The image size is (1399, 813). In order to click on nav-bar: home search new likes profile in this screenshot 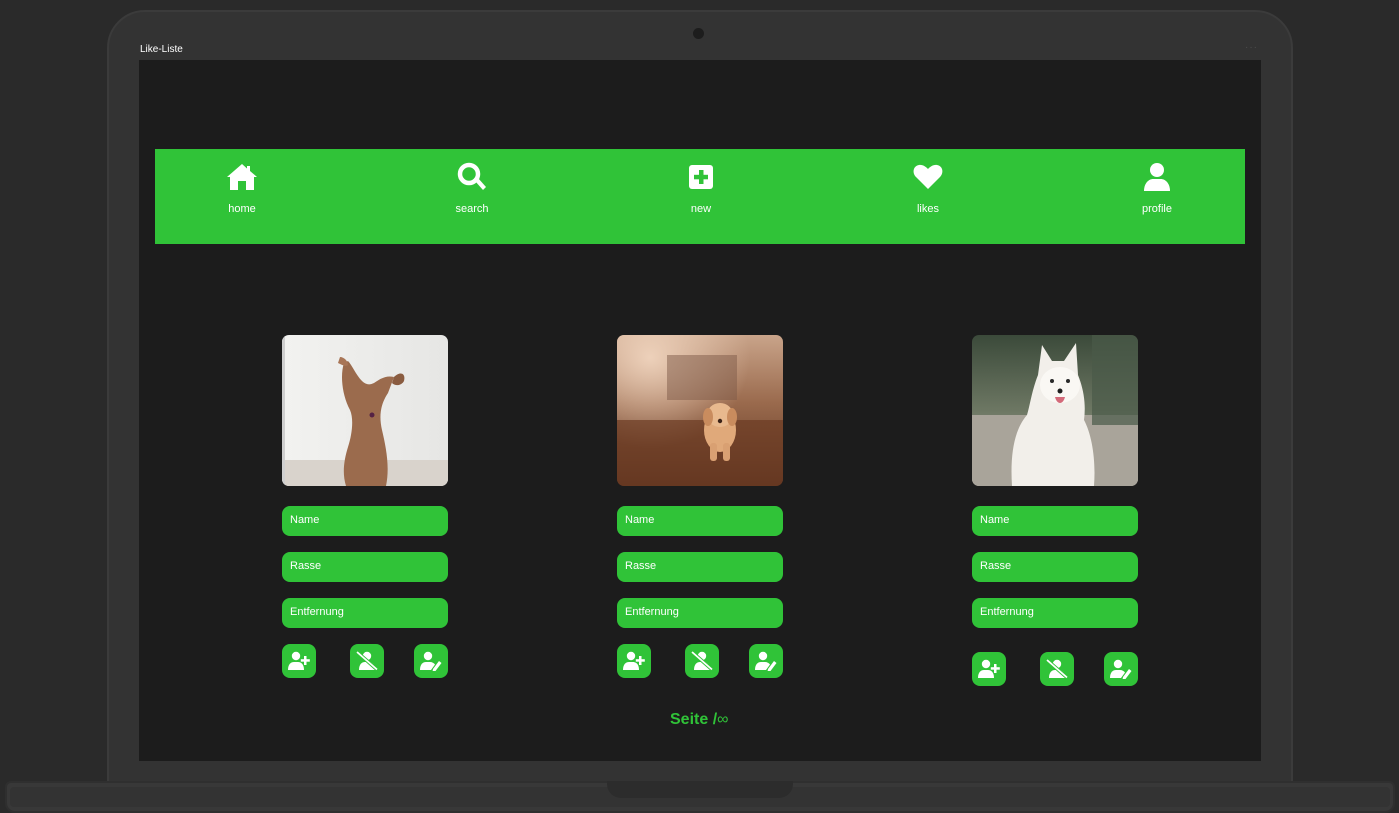, I will do `click(700, 196)`.